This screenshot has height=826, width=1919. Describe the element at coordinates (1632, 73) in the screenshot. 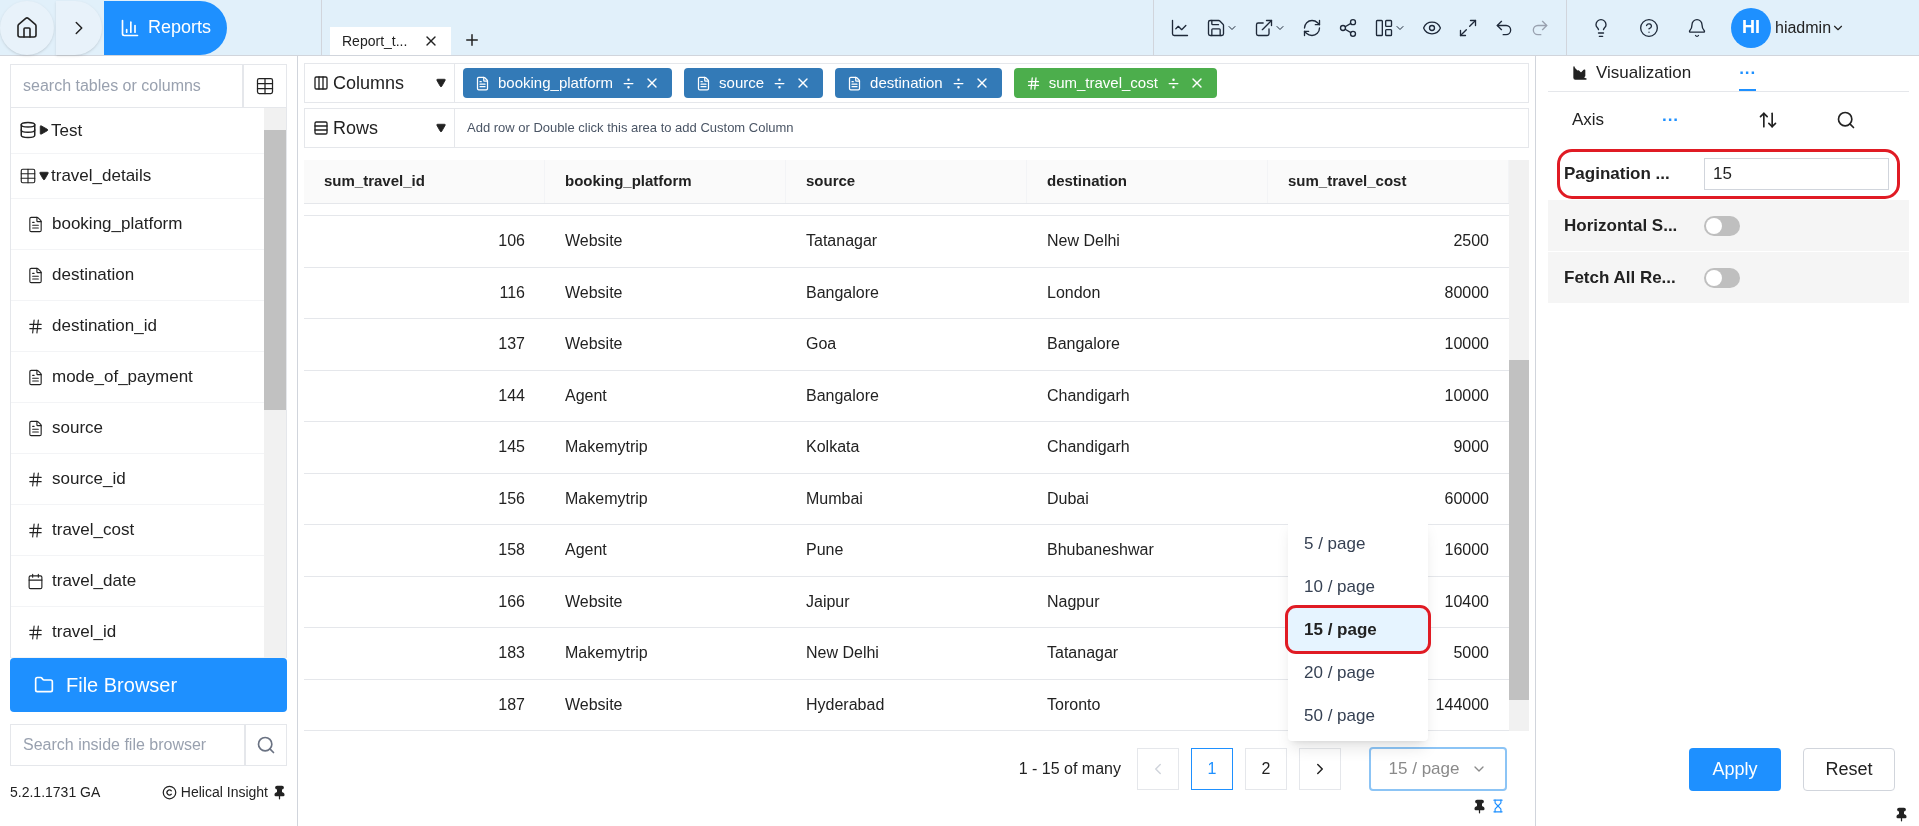

I see `visualization-tab: Visualization` at that location.